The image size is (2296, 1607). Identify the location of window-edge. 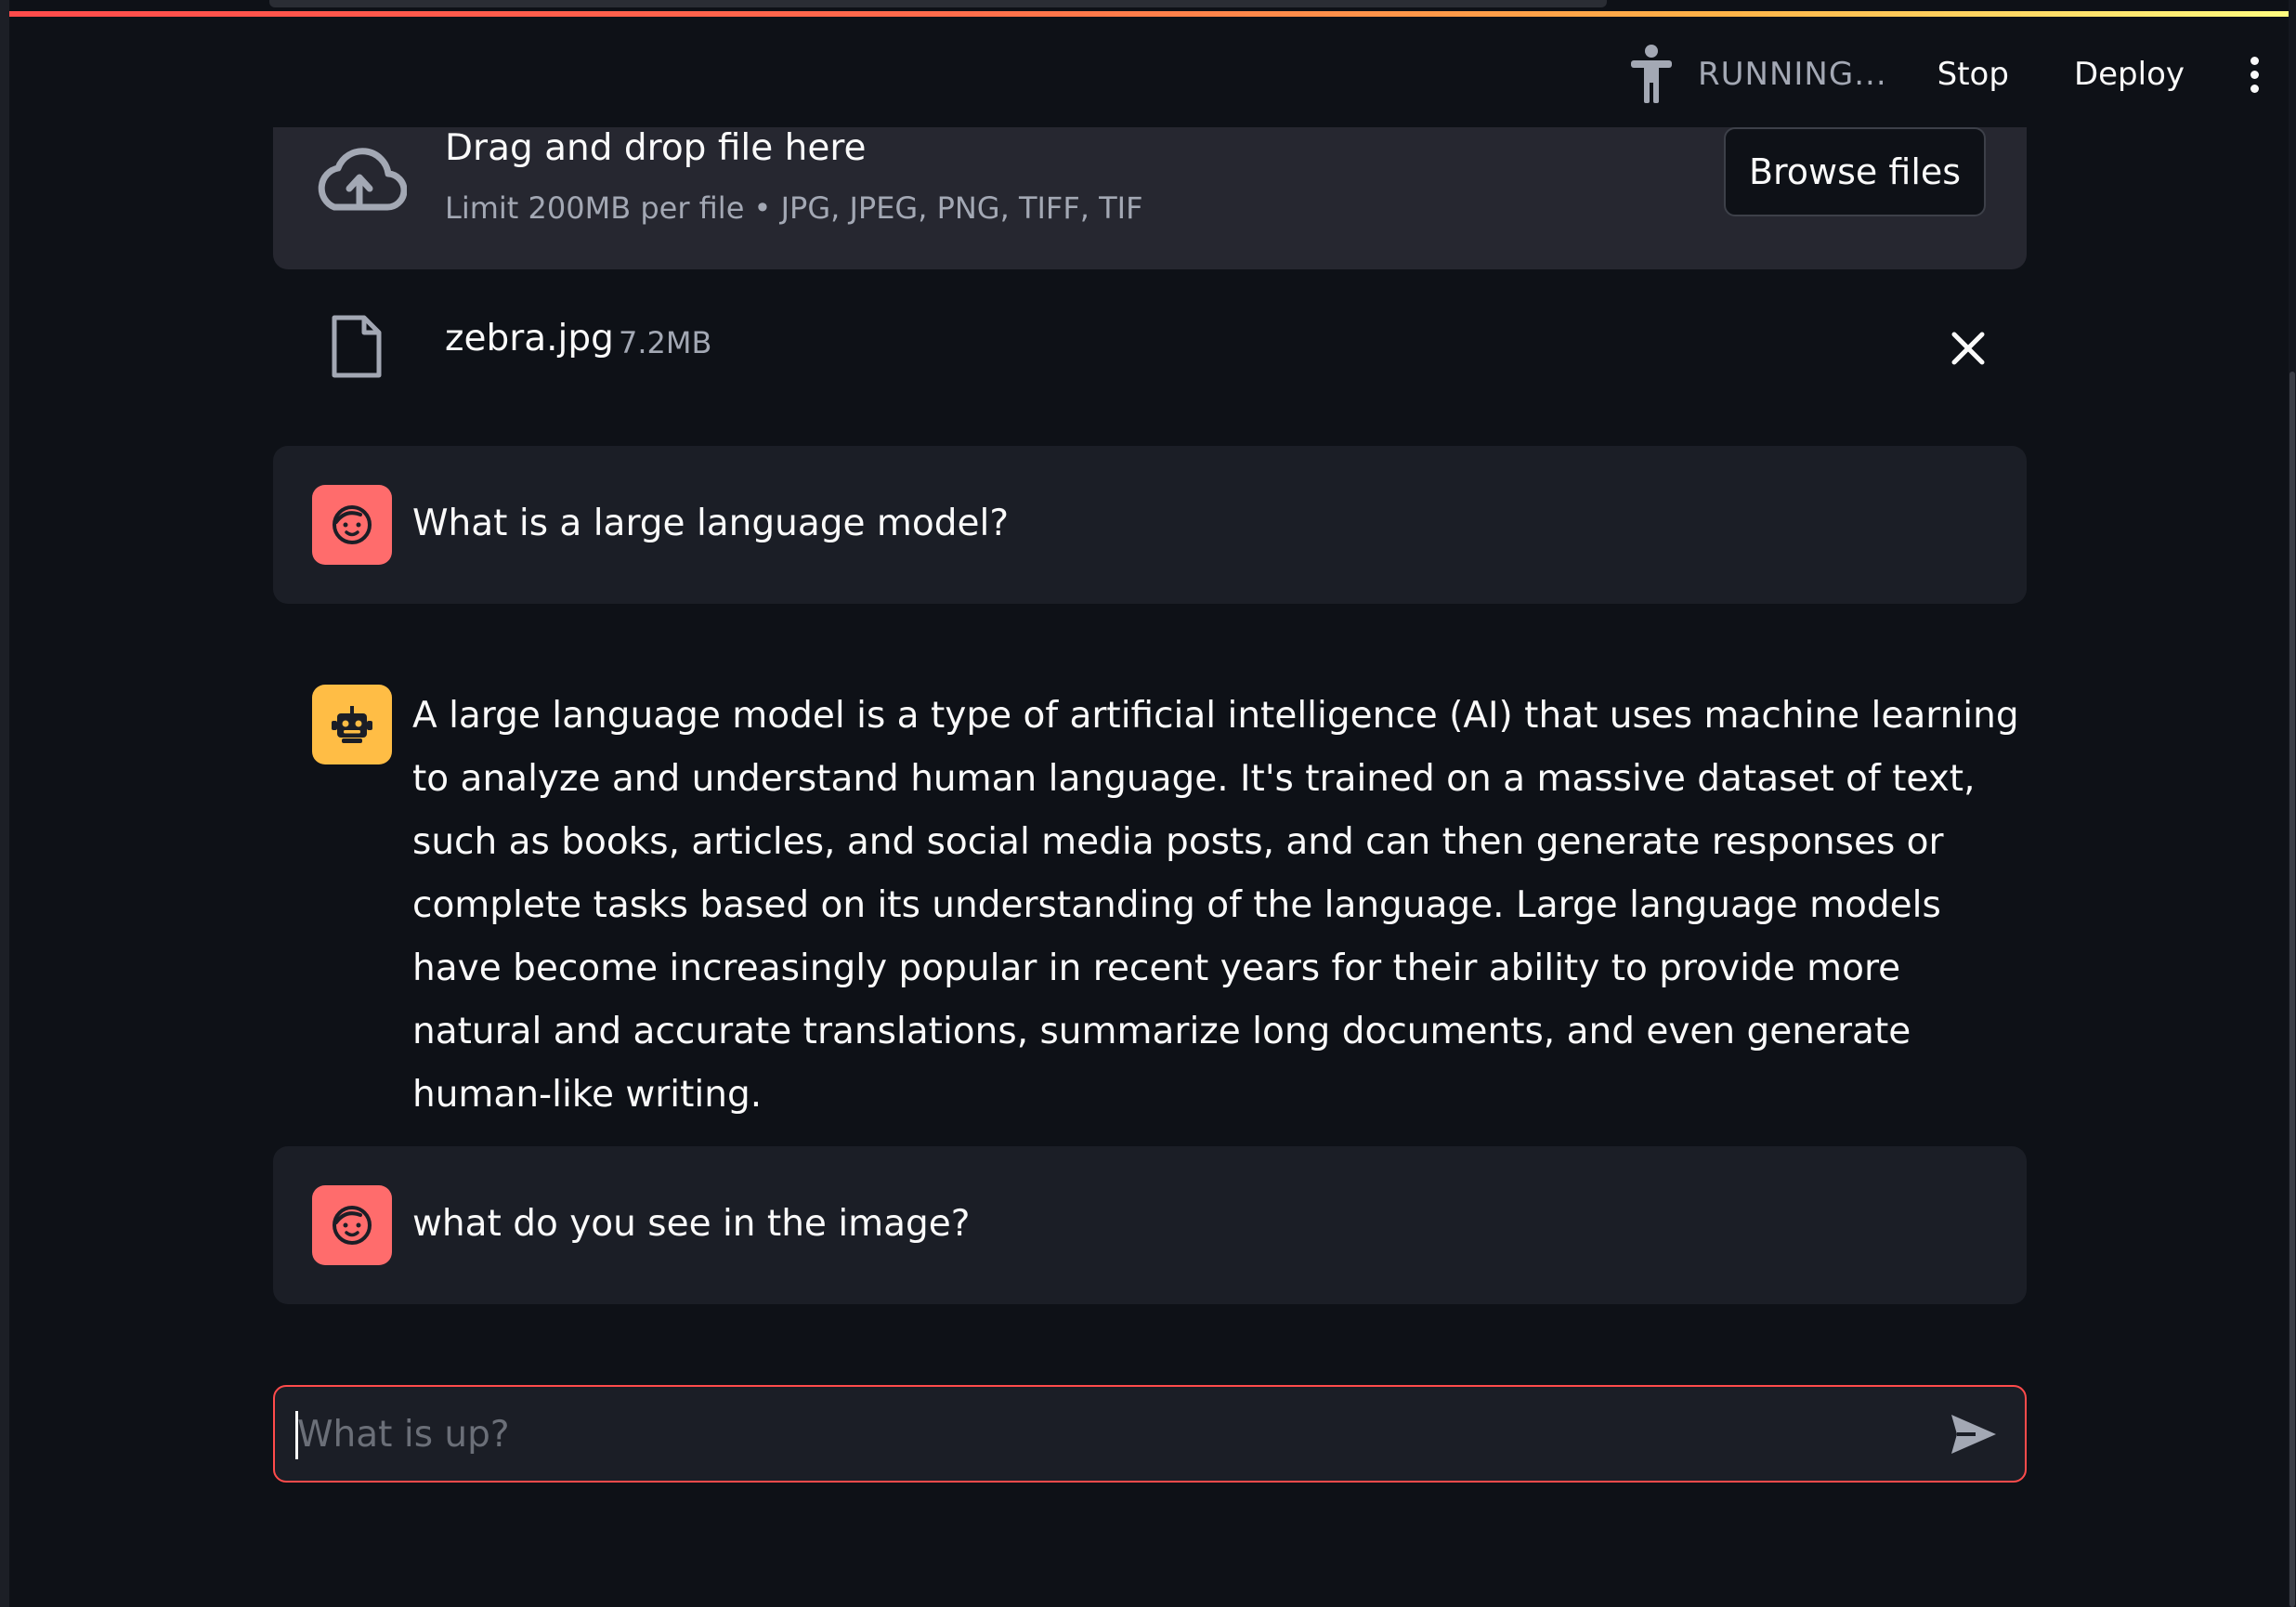
(4, 803).